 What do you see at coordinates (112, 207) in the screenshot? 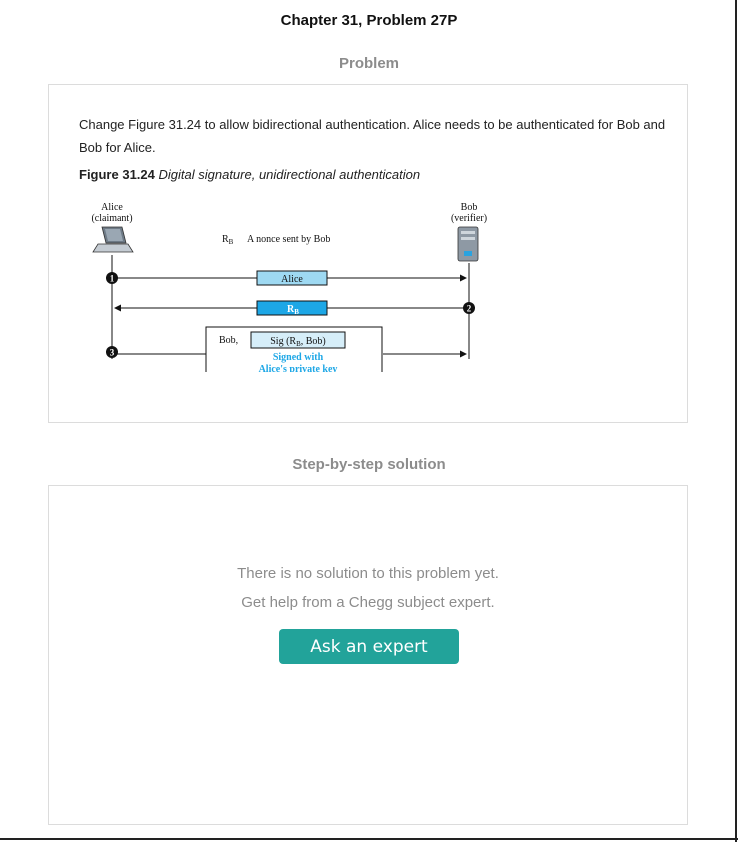
I see `alice-name: Alice` at bounding box center [112, 207].